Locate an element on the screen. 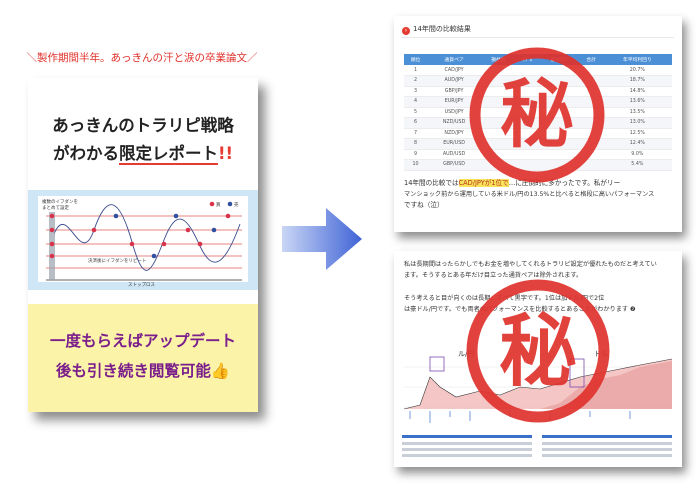 Image resolution: width=700 pixels, height=491 pixels. paragraph-line: は豪ドル/円です。でも両者のパフォーマンスを比較するとあることがわかります ❷ is located at coordinates (520, 309).